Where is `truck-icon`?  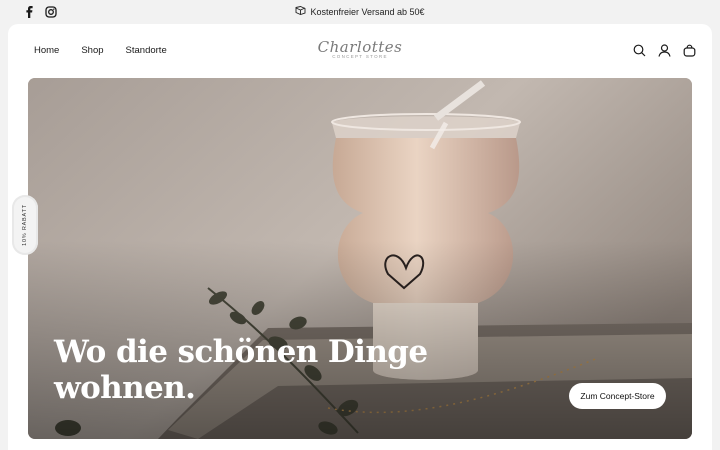
truck-icon is located at coordinates (300, 11).